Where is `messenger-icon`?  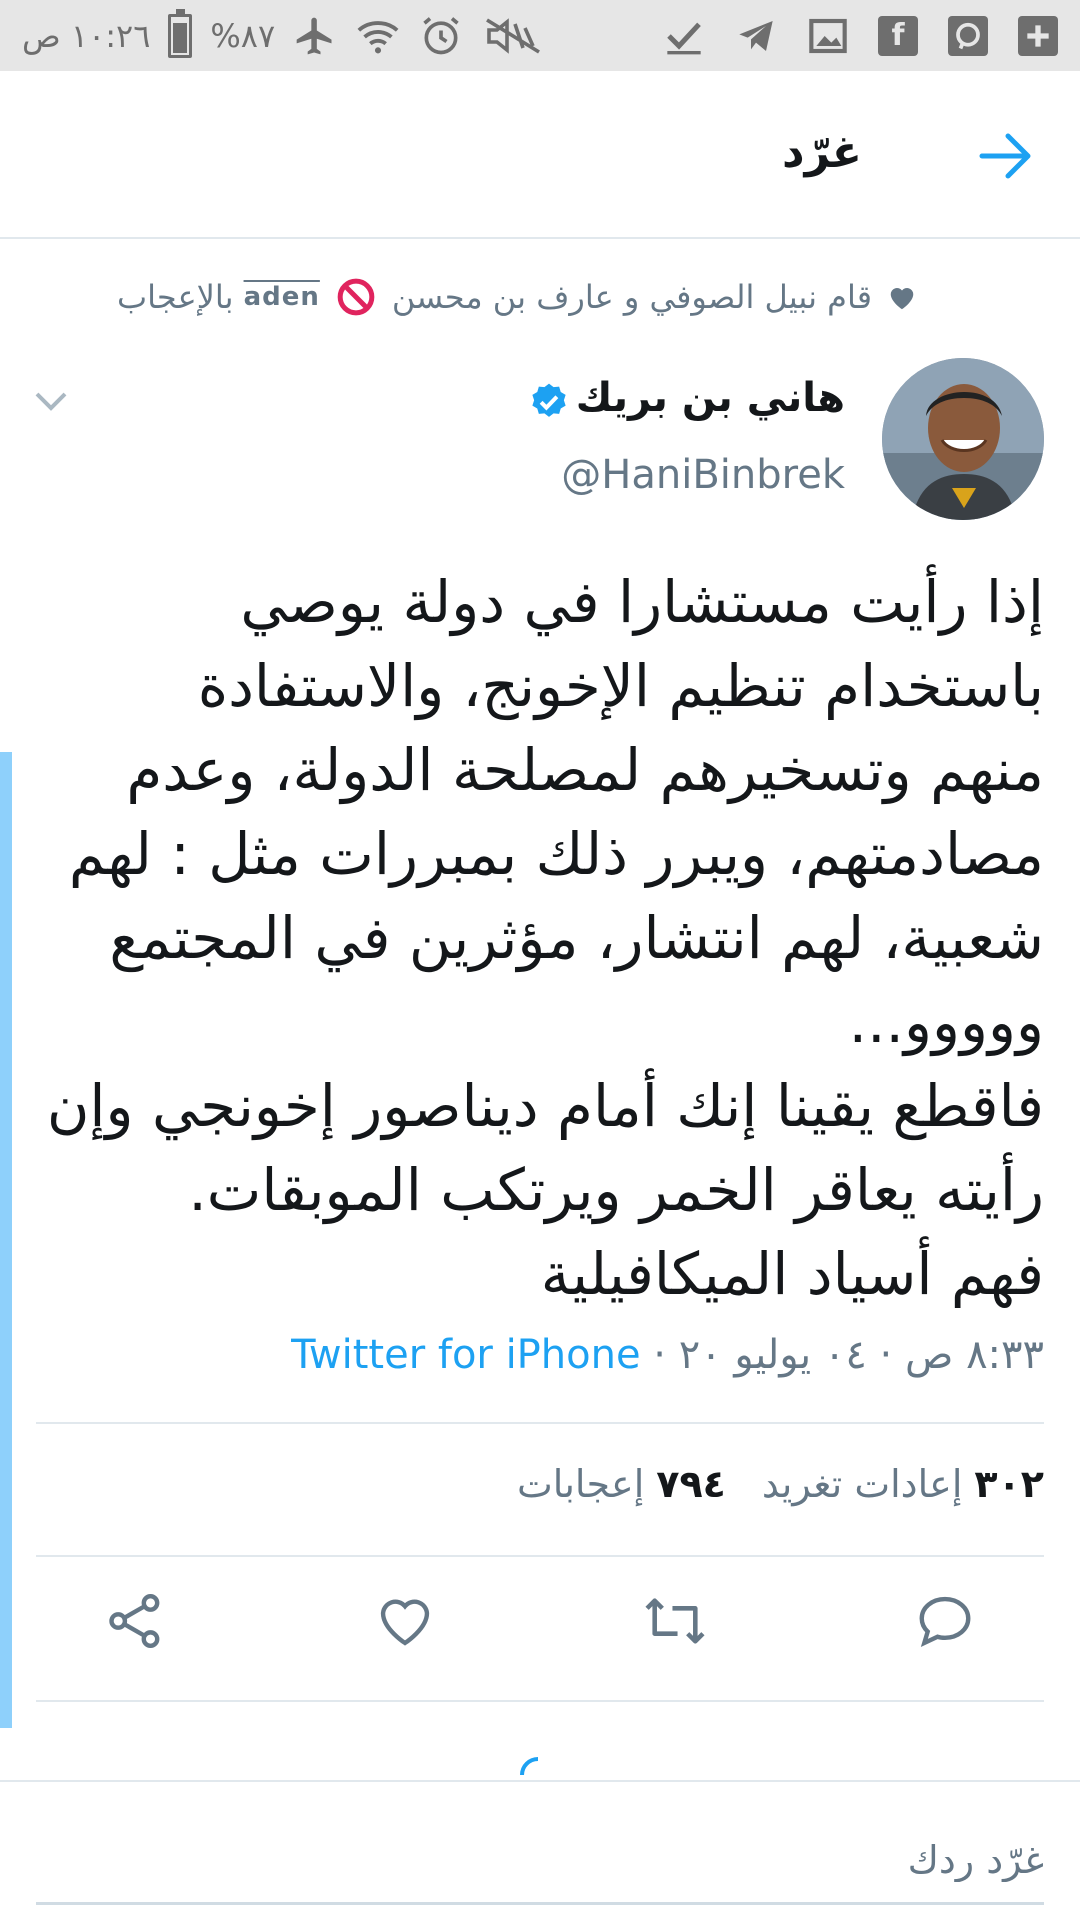
messenger-icon is located at coordinates (968, 35).